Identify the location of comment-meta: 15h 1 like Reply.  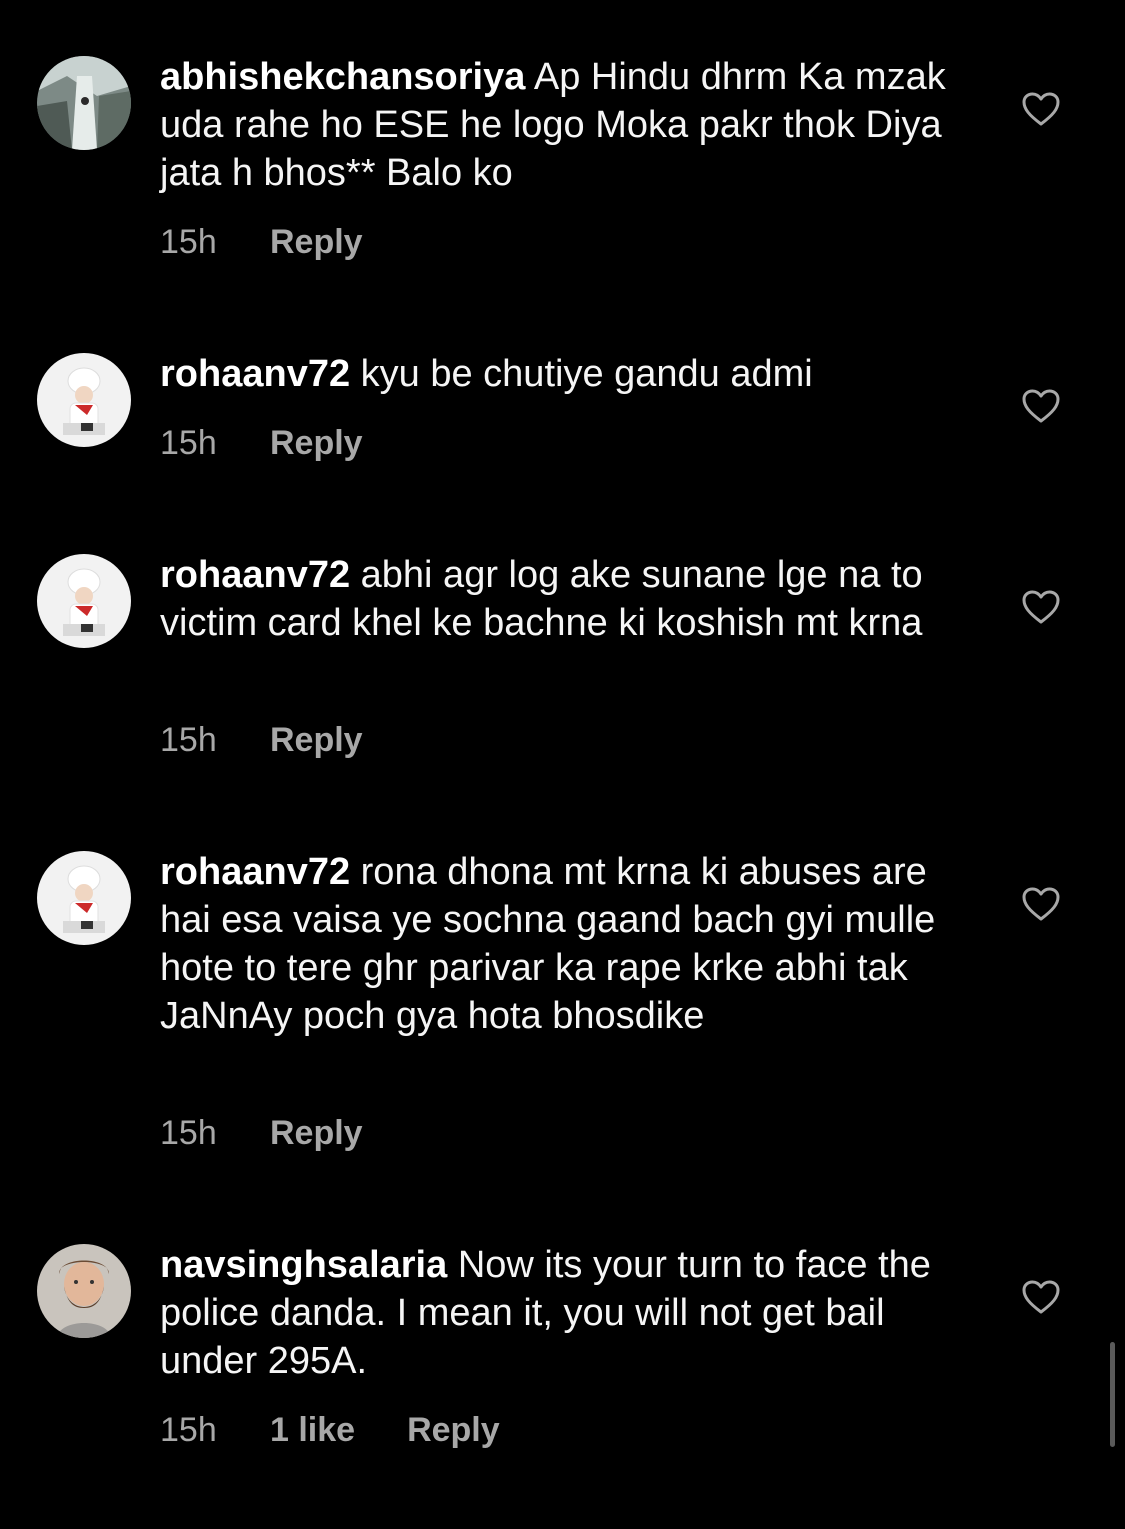
(330, 1430).